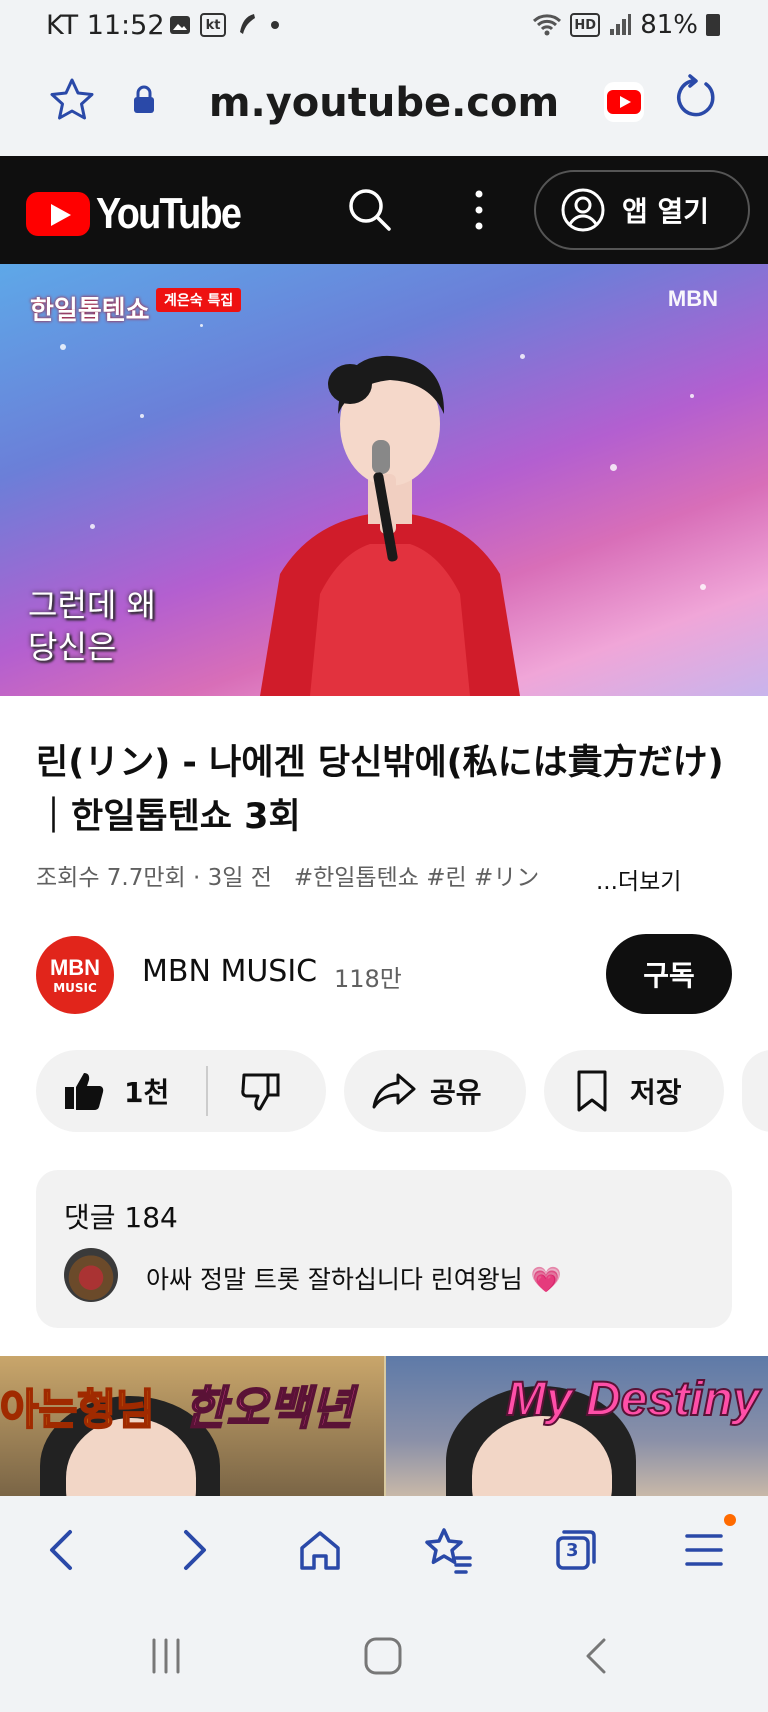  Describe the element at coordinates (92, 626) in the screenshot. I see `video-subtitle: 그런데 왜 당신은` at that location.